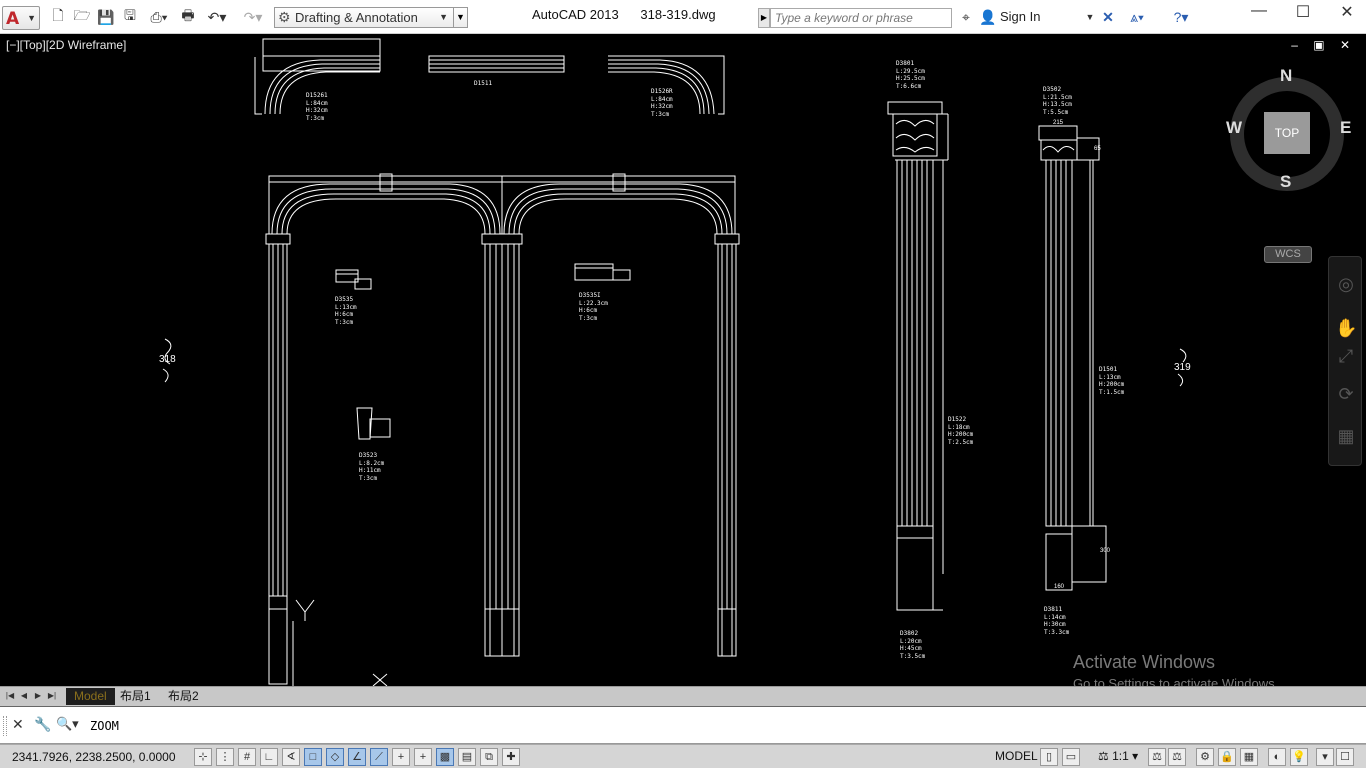  Describe the element at coordinates (1249, 757) in the screenshot. I see `hardware-acceleration-icon: ▦` at that location.